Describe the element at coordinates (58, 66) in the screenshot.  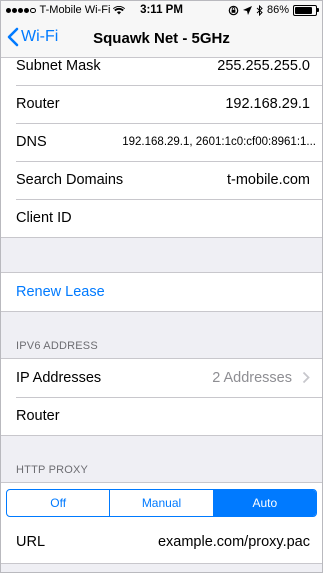
I see `subnet-mask-label: Subnet Mask` at that location.